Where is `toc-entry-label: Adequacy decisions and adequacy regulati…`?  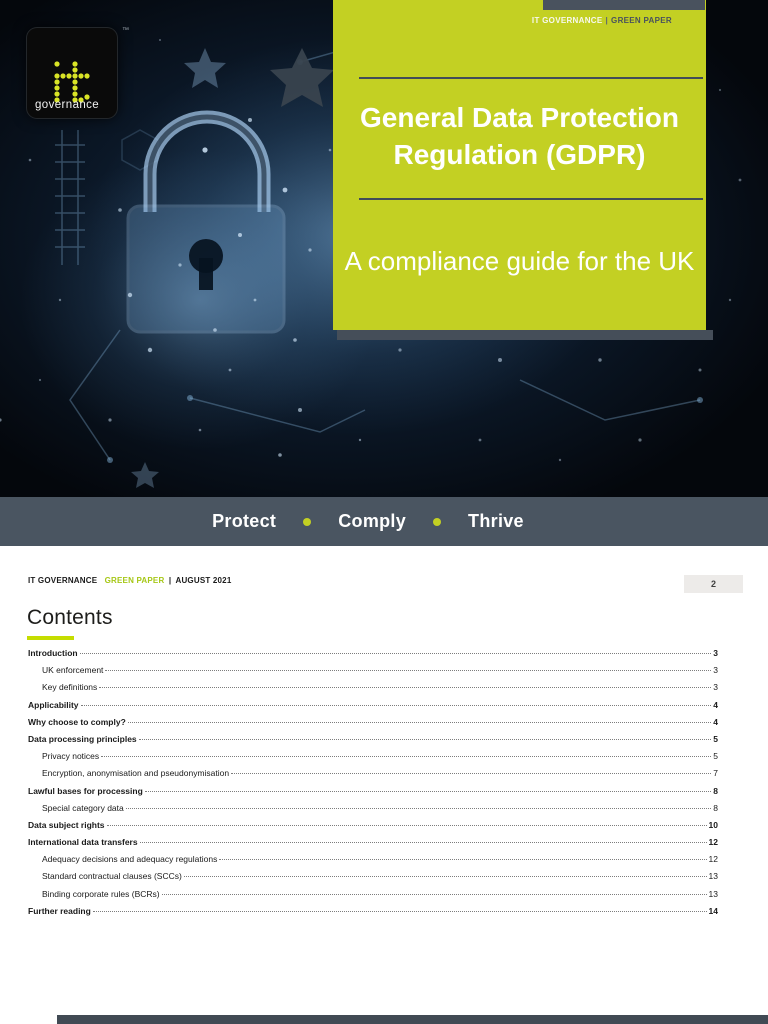
toc-entry-label: Adequacy decisions and adequacy regulati… is located at coordinates (130, 859).